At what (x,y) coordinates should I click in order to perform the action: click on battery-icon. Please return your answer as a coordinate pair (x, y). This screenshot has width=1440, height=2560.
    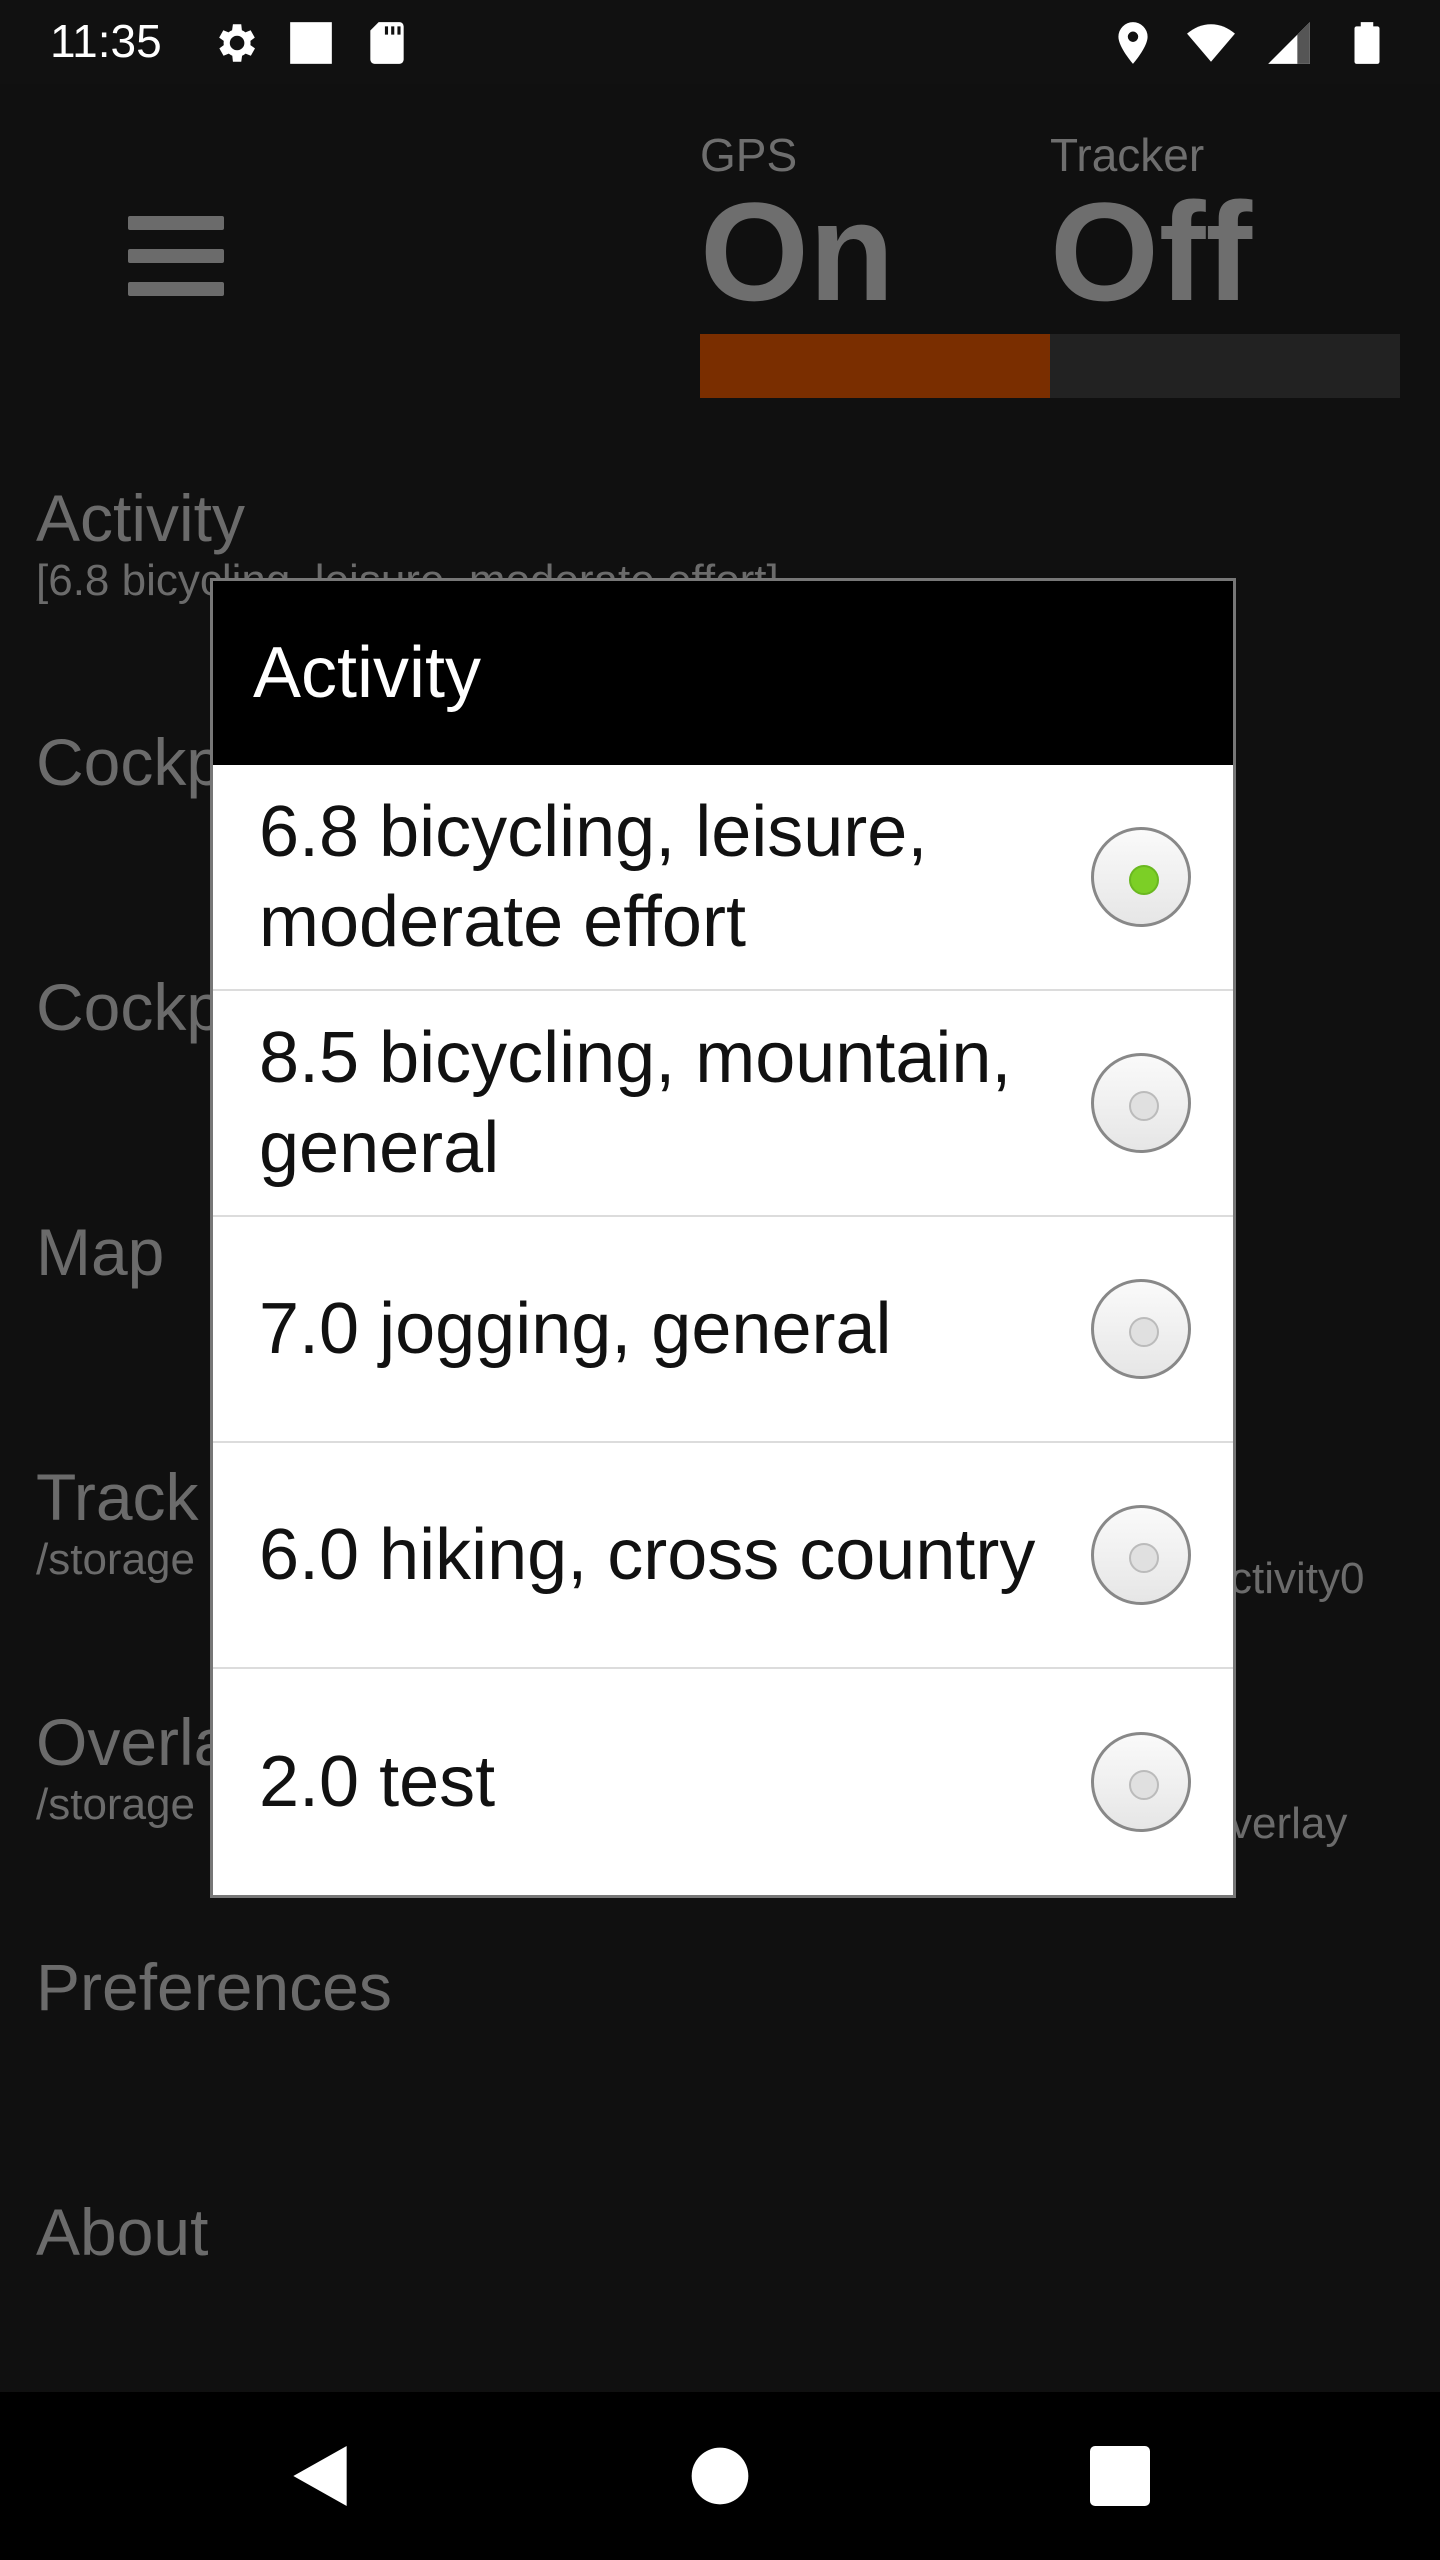
    Looking at the image, I should click on (1367, 43).